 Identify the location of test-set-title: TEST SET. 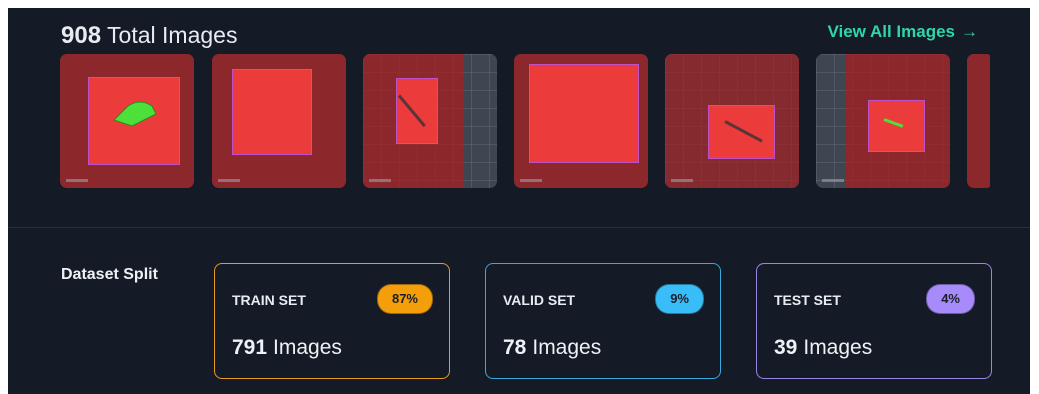
(807, 300).